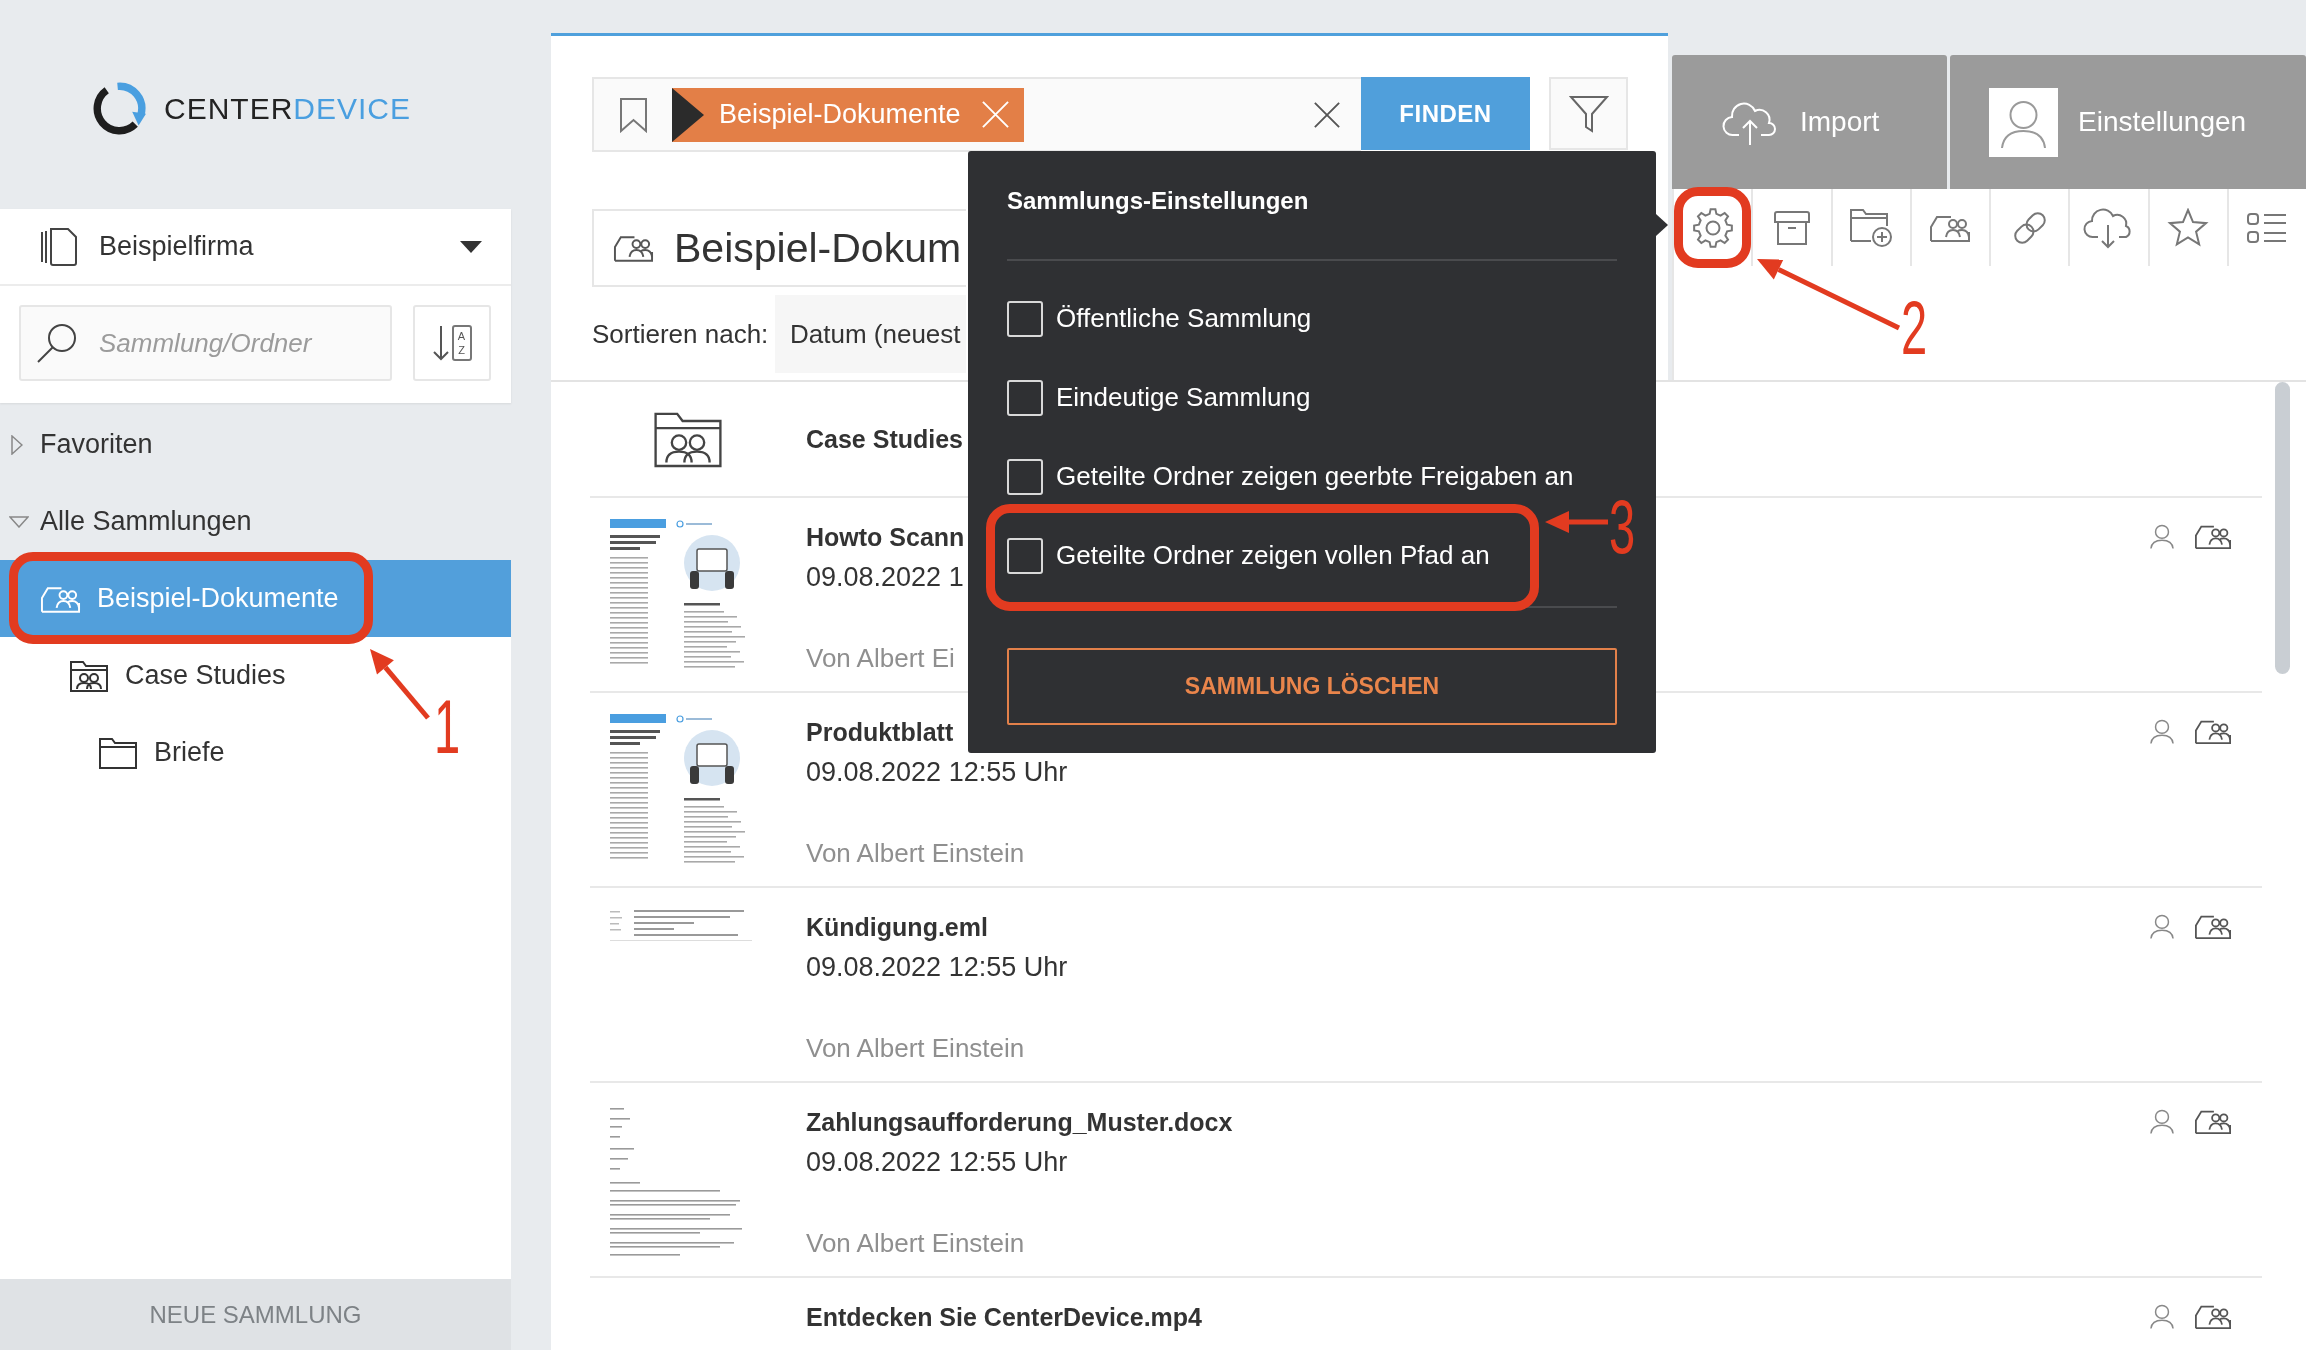 This screenshot has height=1350, width=2306. I want to click on archive-box-icon, so click(1791, 227).